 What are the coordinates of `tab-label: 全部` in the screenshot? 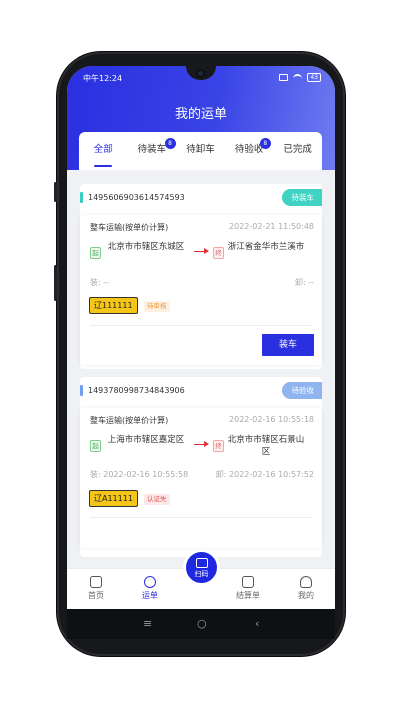 It's located at (103, 149).